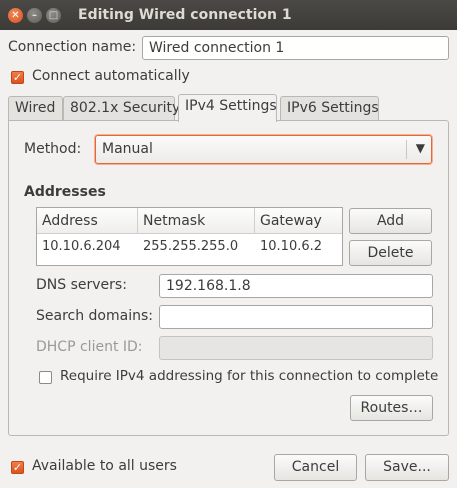 The width and height of the screenshot is (457, 488). Describe the element at coordinates (65, 192) in the screenshot. I see `addresses-heading: Addresses` at that location.